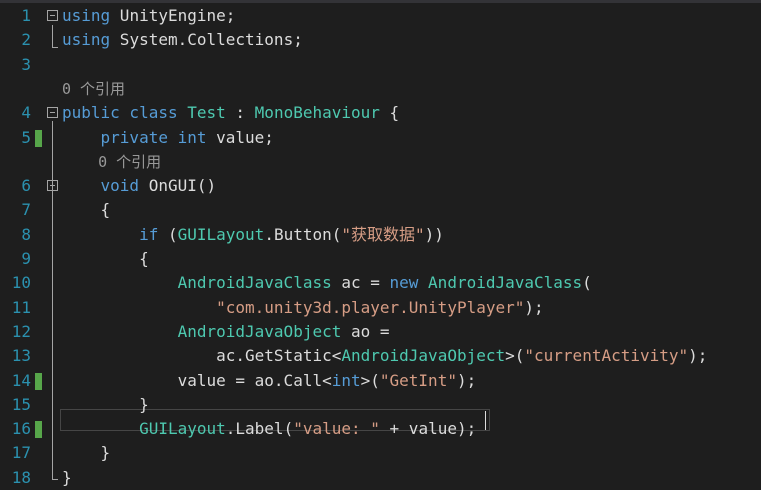 Image resolution: width=761 pixels, height=490 pixels. Describe the element at coordinates (303, 234) in the screenshot. I see `code-token: .Button(` at that location.